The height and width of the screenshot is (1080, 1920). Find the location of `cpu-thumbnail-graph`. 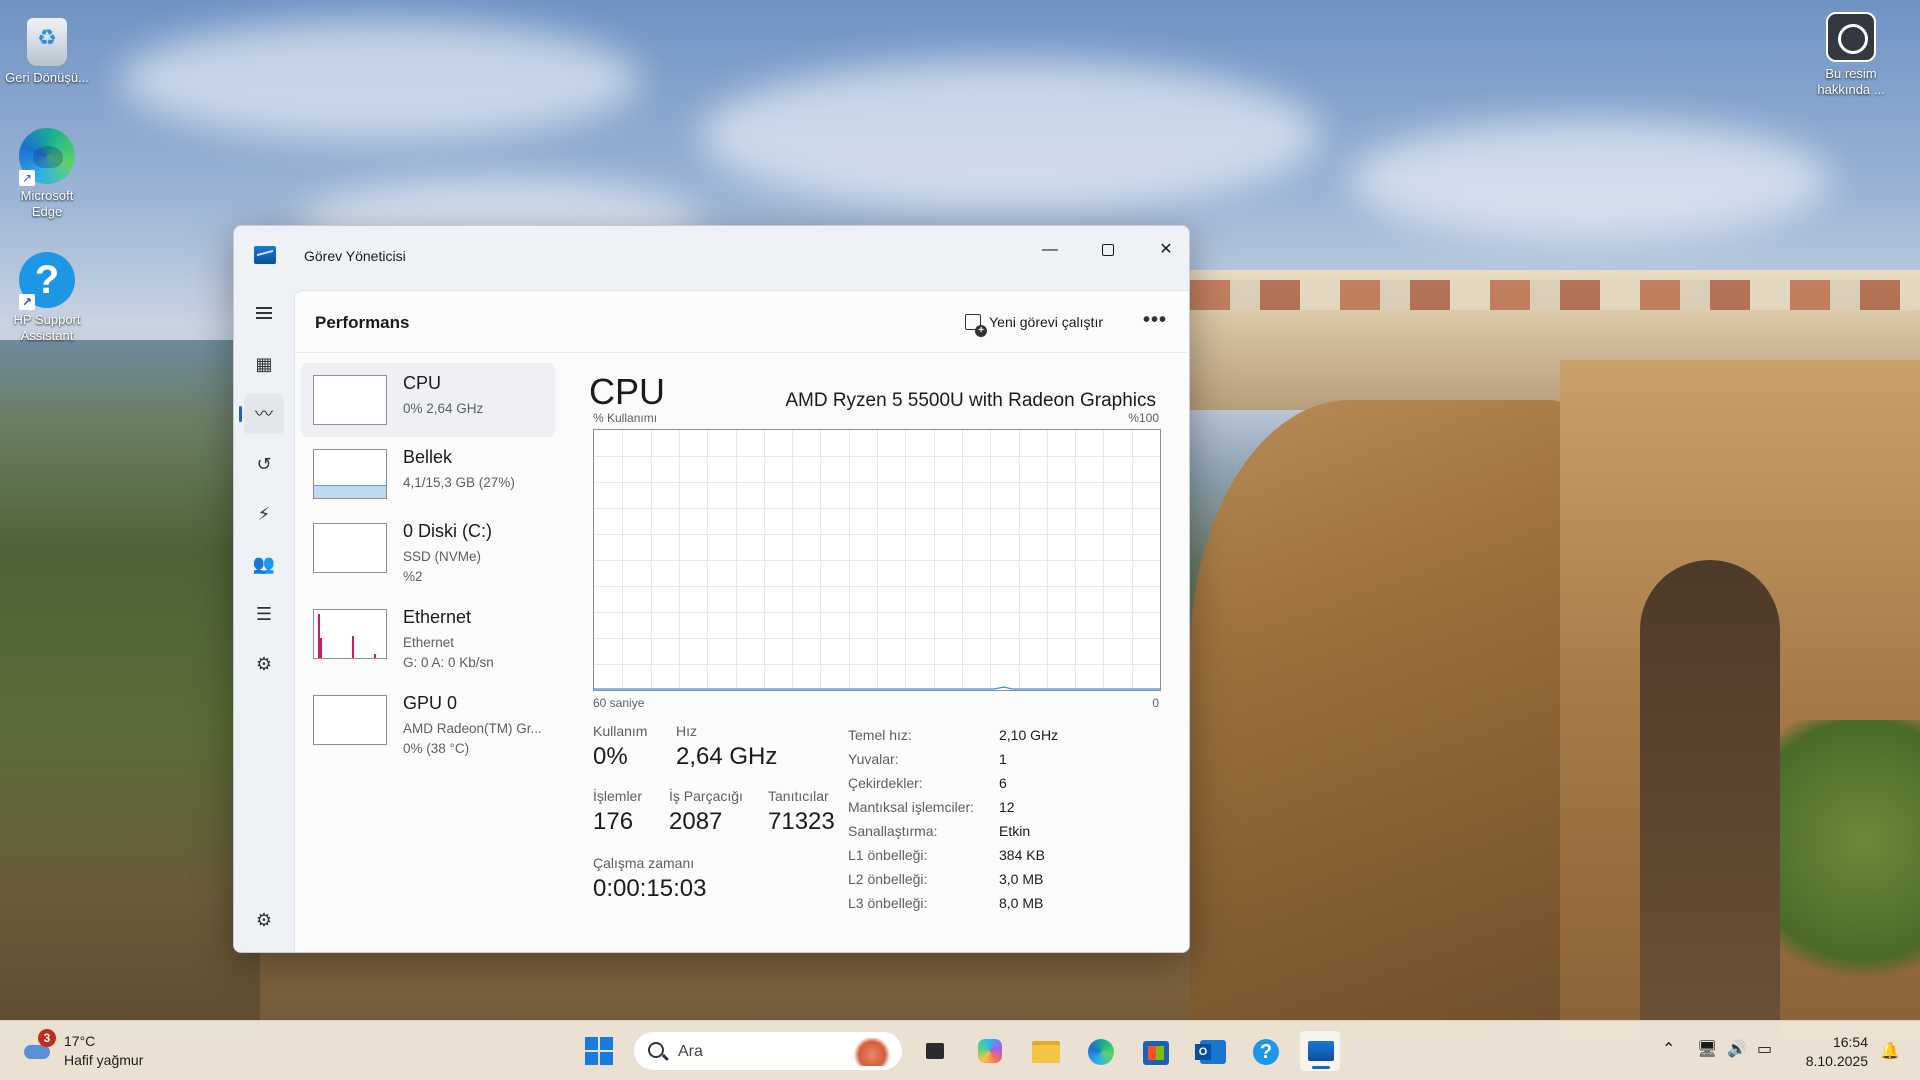

cpu-thumbnail-graph is located at coordinates (350, 400).